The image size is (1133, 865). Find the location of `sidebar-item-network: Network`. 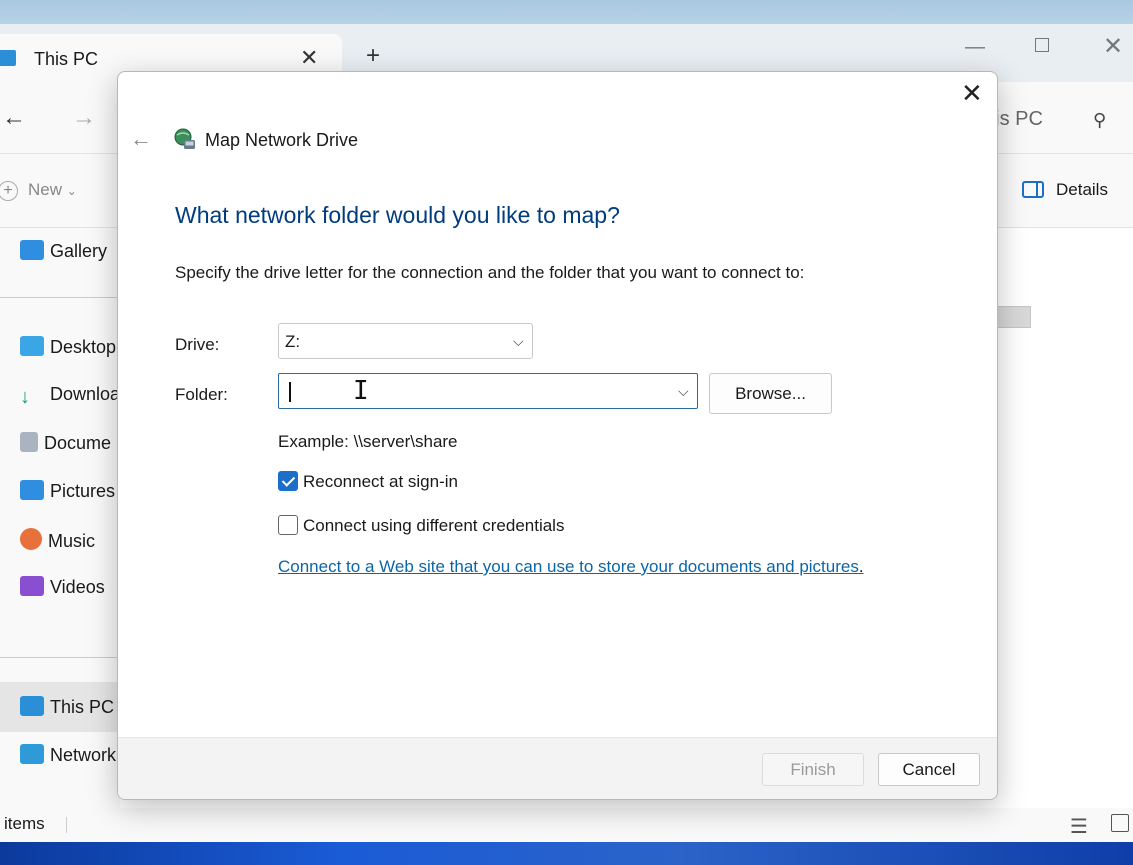

sidebar-item-network: Network is located at coordinates (68, 755).